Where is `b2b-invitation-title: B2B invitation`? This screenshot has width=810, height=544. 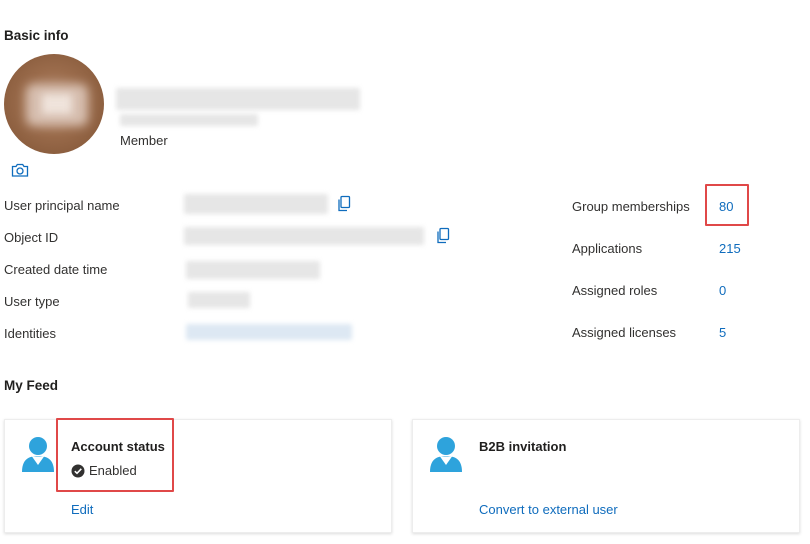 b2b-invitation-title: B2B invitation is located at coordinates (523, 446).